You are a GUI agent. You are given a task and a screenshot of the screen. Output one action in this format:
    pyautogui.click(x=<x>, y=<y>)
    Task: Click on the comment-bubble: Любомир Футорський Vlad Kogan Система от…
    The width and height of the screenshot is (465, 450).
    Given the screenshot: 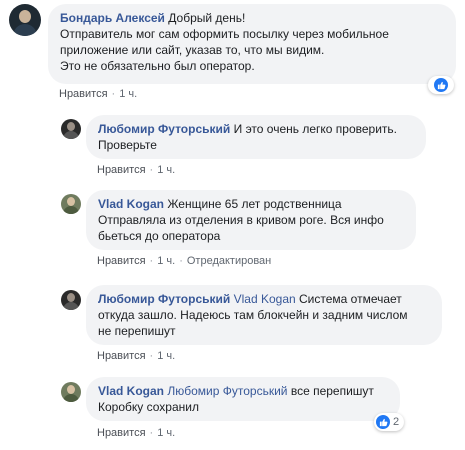 What is the action you would take?
    pyautogui.click(x=264, y=315)
    